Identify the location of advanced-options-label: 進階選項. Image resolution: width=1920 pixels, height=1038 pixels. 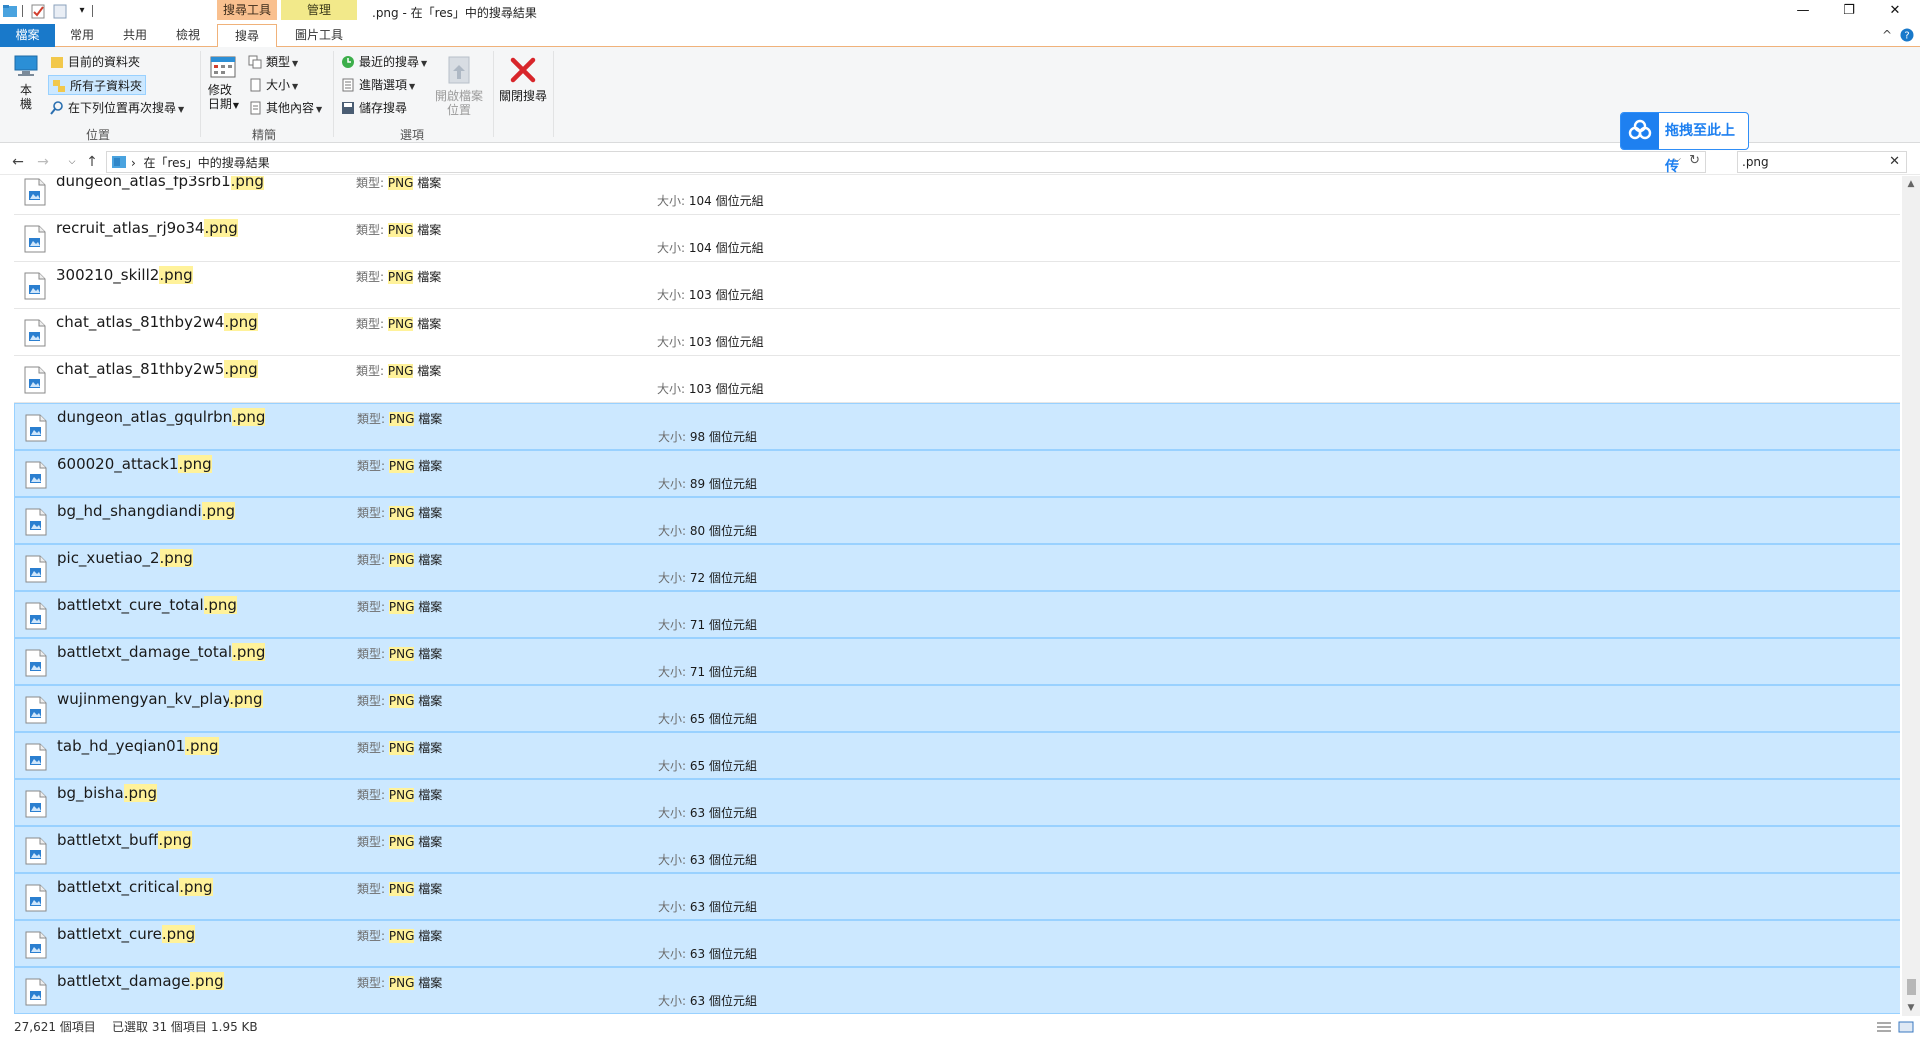
(383, 85).